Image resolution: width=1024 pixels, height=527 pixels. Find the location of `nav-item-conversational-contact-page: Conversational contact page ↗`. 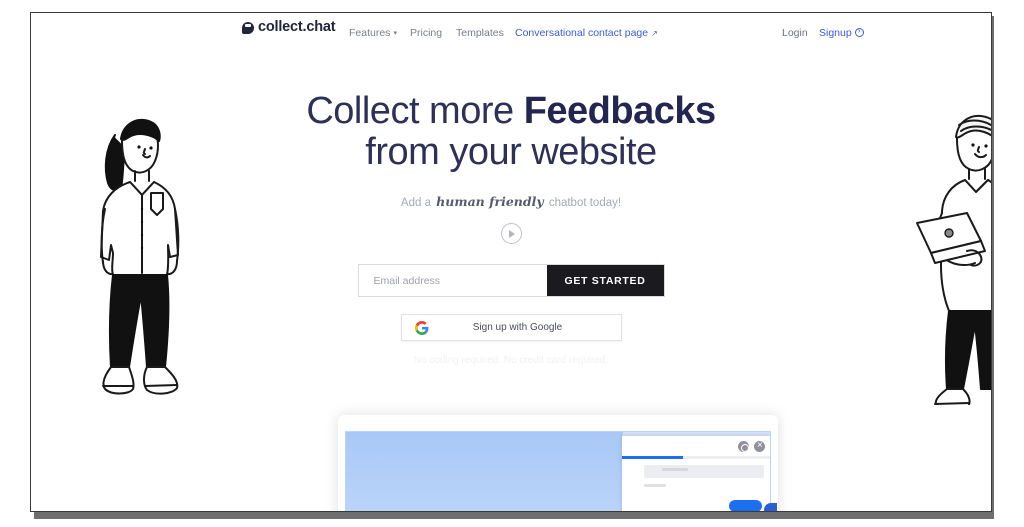

nav-item-conversational-contact-page: Conversational contact page ↗ is located at coordinates (586, 33).